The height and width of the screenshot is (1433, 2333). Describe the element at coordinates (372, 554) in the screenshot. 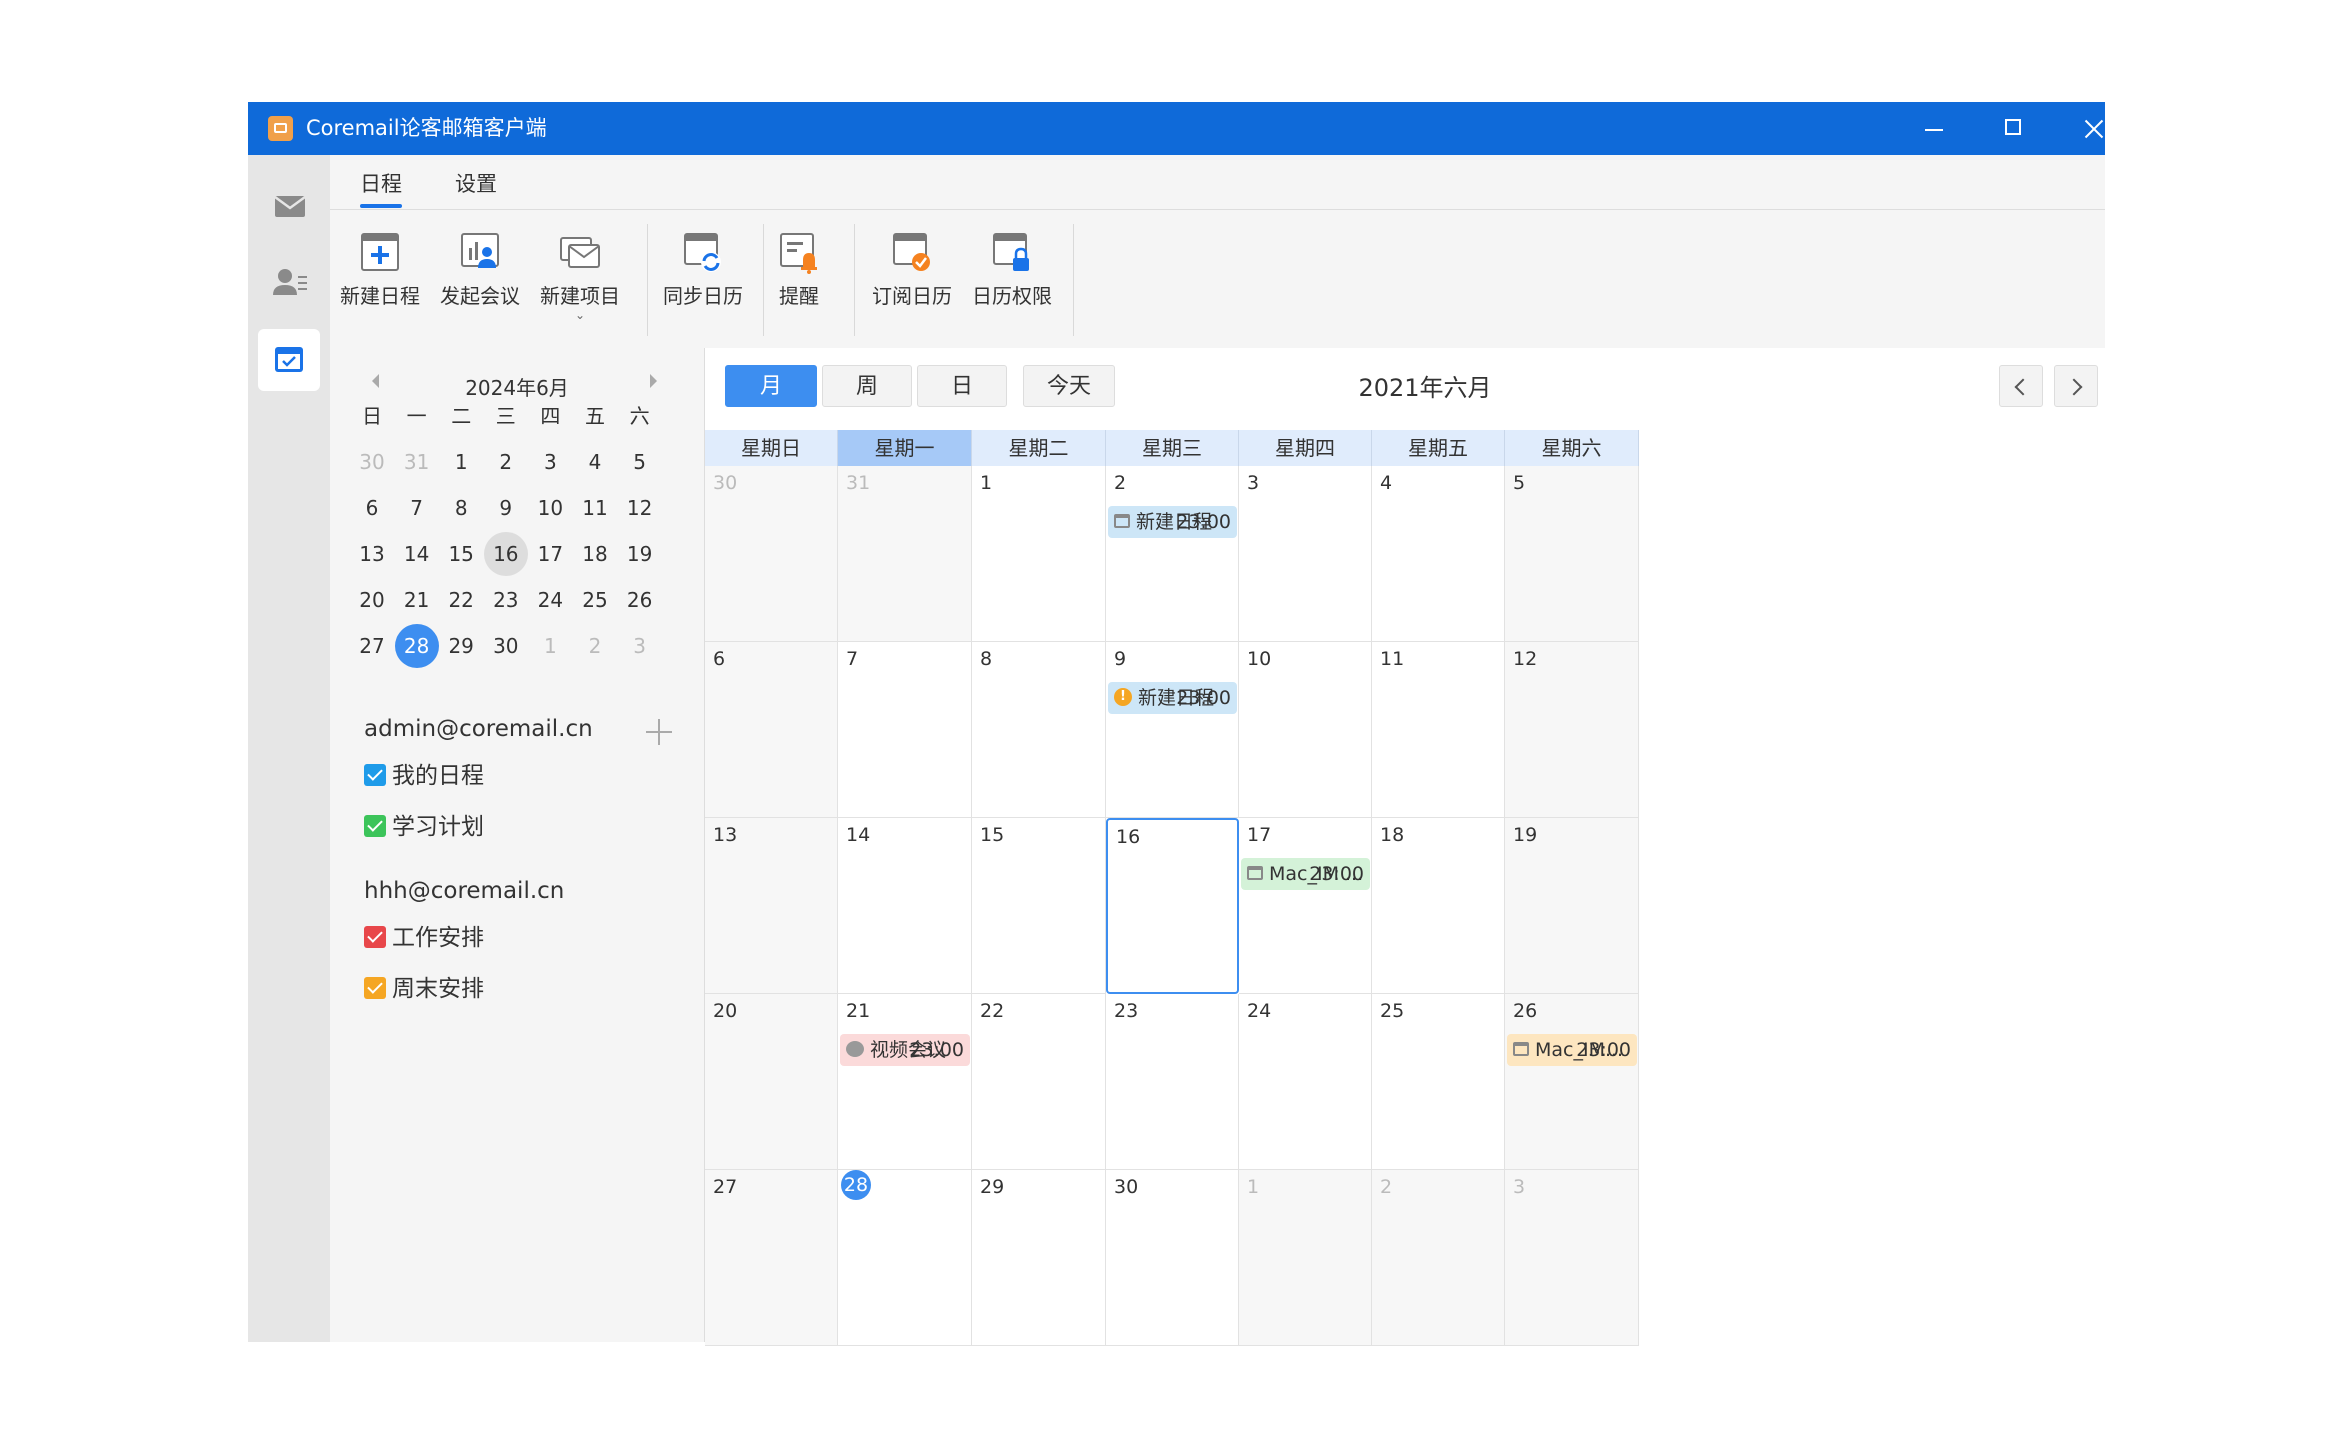

I see `mini-calendar-day: 13` at that location.